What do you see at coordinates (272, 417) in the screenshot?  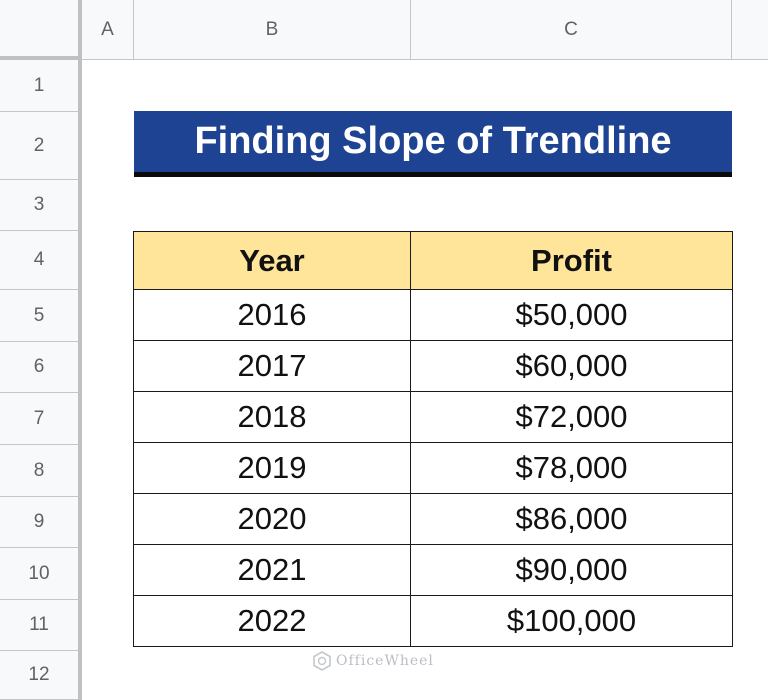 I see `year-cell: 2018` at bounding box center [272, 417].